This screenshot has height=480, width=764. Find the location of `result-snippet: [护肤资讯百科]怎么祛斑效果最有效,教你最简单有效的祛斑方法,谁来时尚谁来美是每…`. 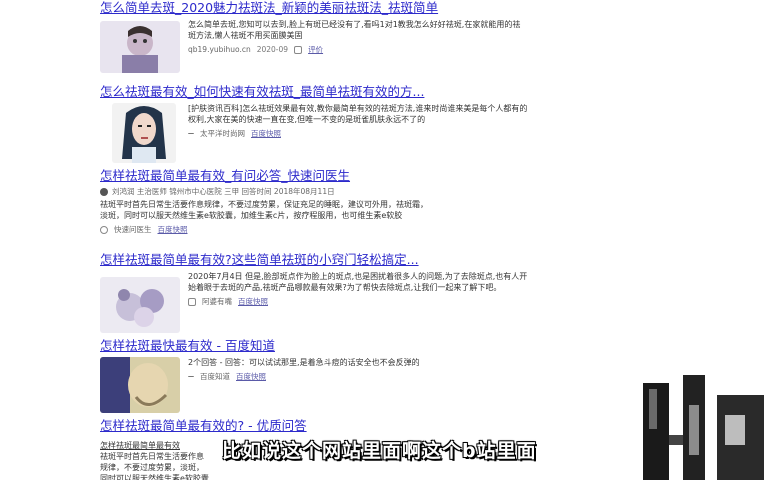

result-snippet: [护肤资讯百科]怎么祛斑效果最有效,教你最简单有效的祛斑方法,谁来时尚谁来美是每… is located at coordinates (358, 114).